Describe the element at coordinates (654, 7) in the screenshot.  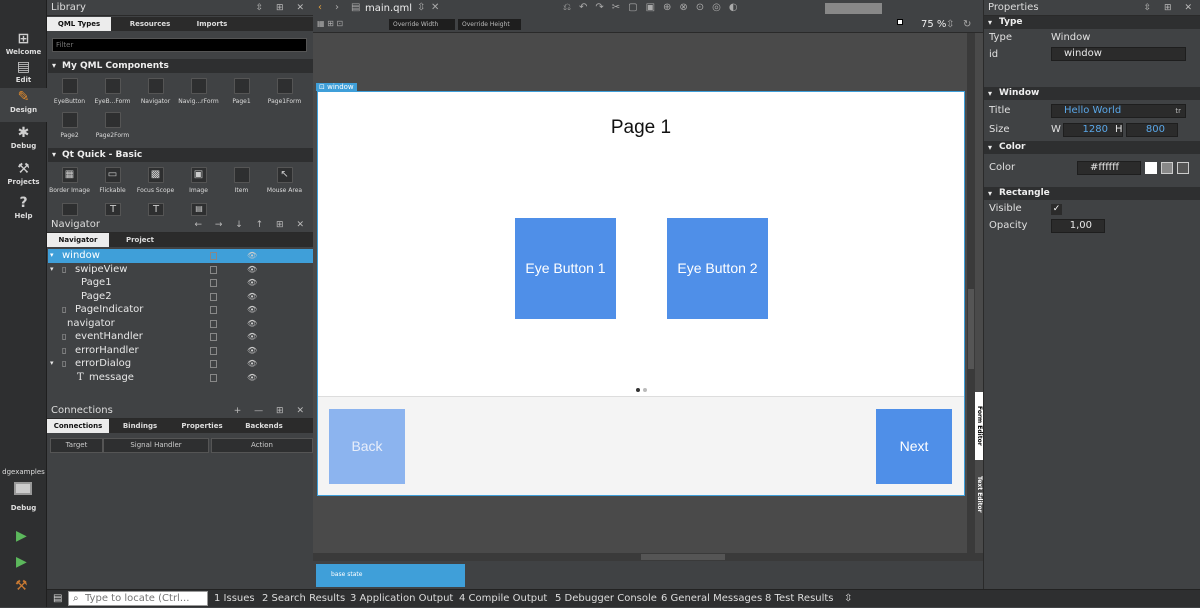
I see `edit-tools-icon: ⎌↶↷✂▢▣⊕⊗⊙◎◐` at that location.